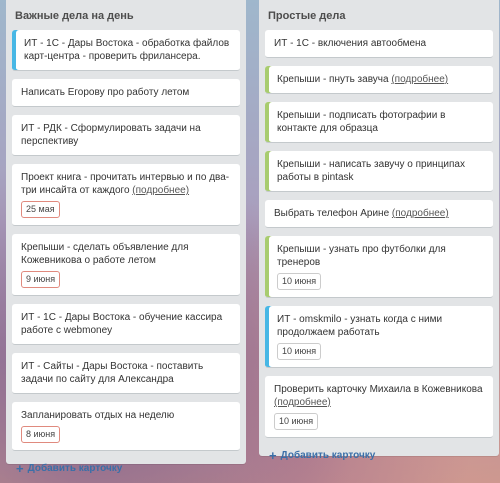 Image resolution: width=500 pixels, height=483 pixels. I want to click on due-date-badge: 9 июня, so click(41, 279).